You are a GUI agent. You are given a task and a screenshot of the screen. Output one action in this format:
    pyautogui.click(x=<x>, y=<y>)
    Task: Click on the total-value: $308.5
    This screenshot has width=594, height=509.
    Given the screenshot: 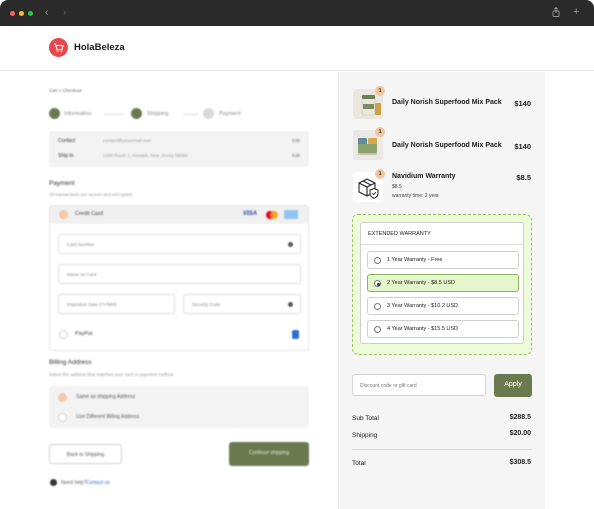 What is the action you would take?
    pyautogui.click(x=520, y=462)
    